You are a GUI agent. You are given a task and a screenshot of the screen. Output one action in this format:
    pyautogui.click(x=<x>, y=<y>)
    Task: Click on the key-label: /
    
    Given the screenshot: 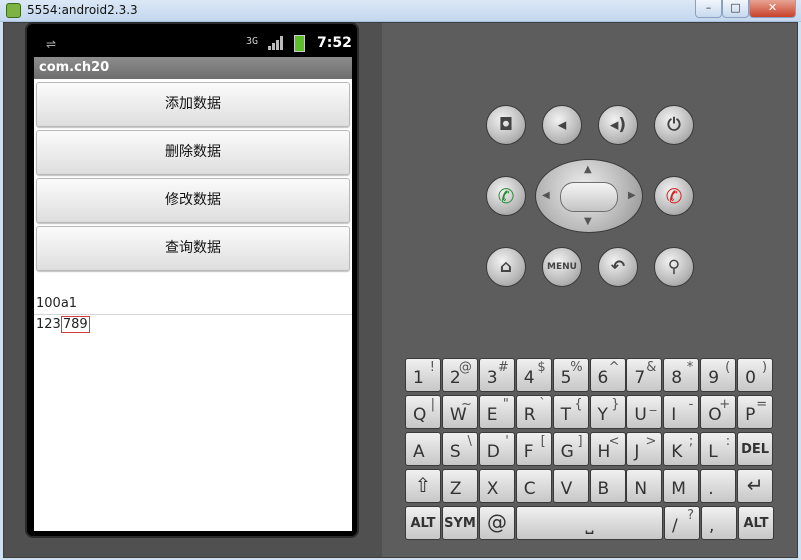 What is the action you would take?
    pyautogui.click(x=675, y=526)
    